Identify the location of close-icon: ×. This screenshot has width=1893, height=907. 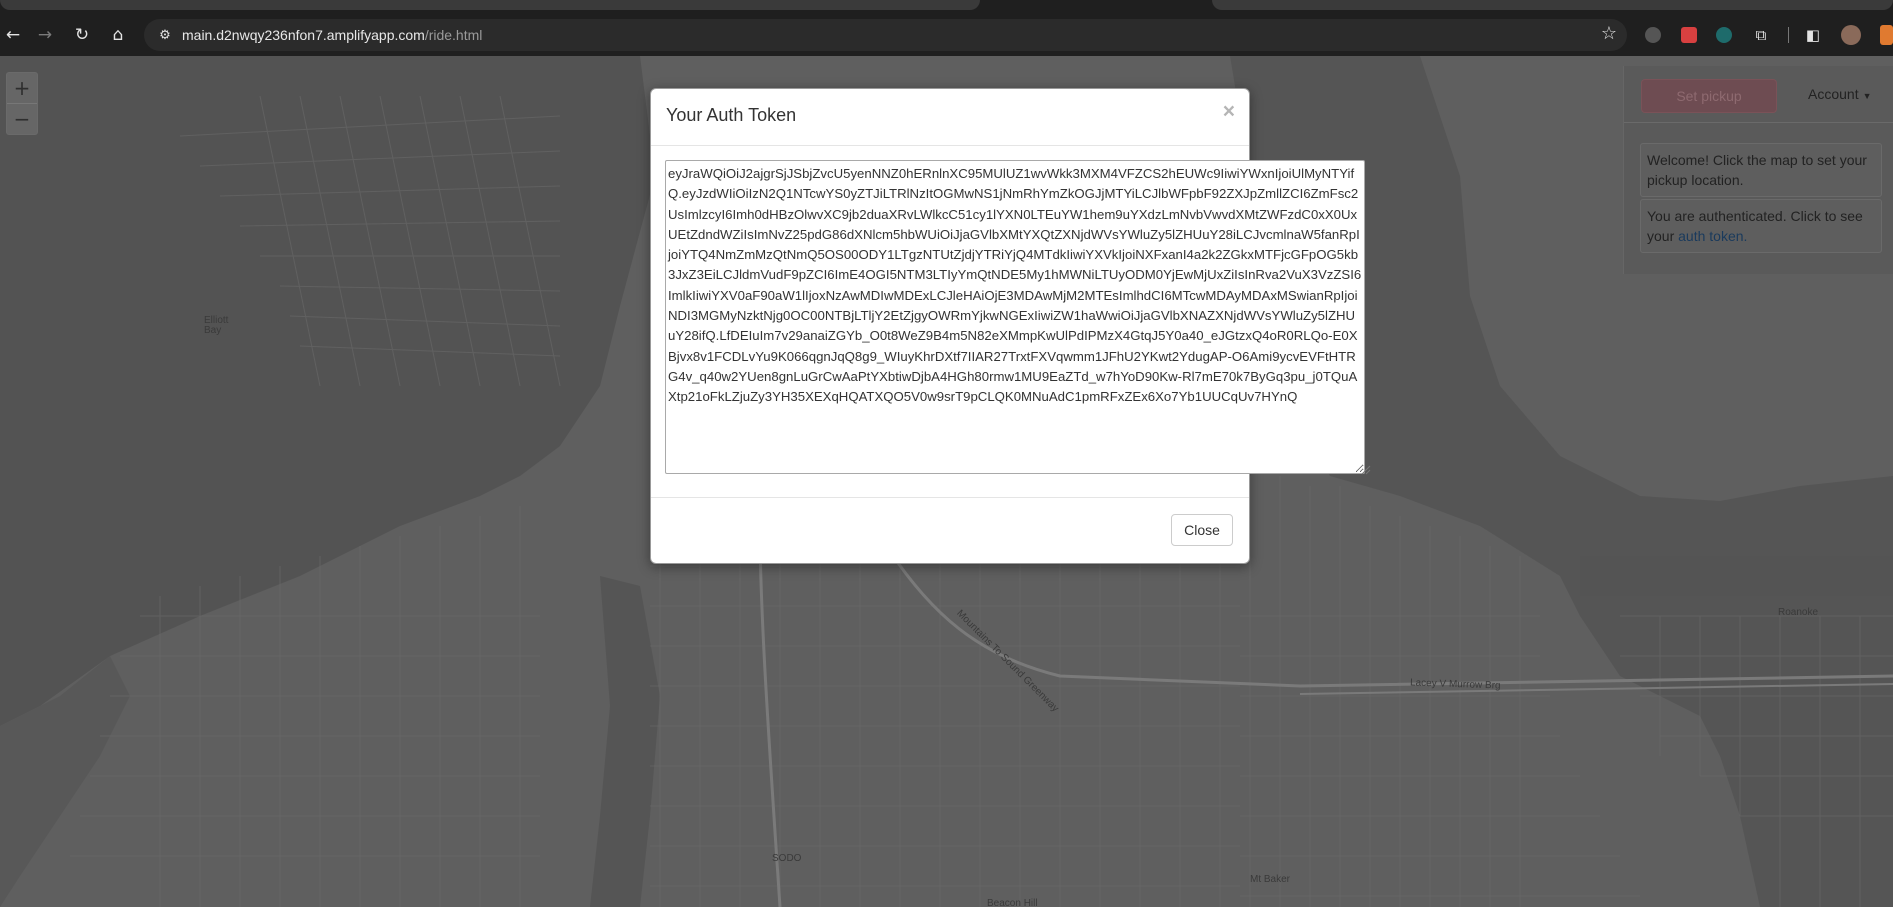
(1229, 112).